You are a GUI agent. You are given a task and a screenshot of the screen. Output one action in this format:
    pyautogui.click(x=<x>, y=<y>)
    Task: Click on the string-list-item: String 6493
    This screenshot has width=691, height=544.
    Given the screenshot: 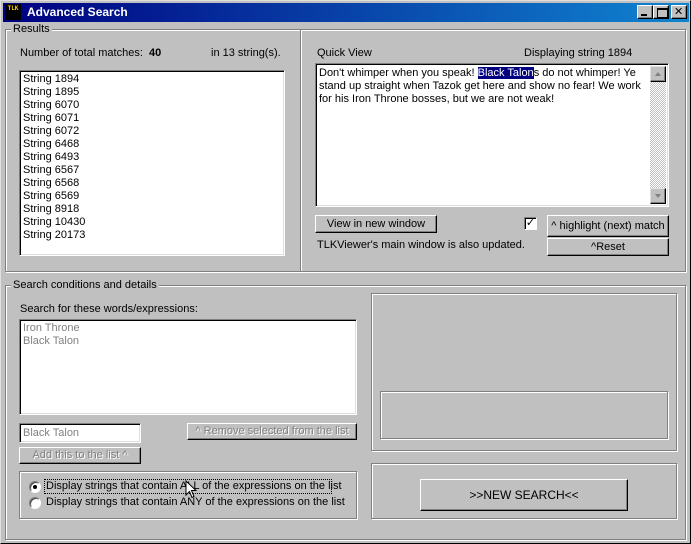 What is the action you would take?
    pyautogui.click(x=54, y=157)
    